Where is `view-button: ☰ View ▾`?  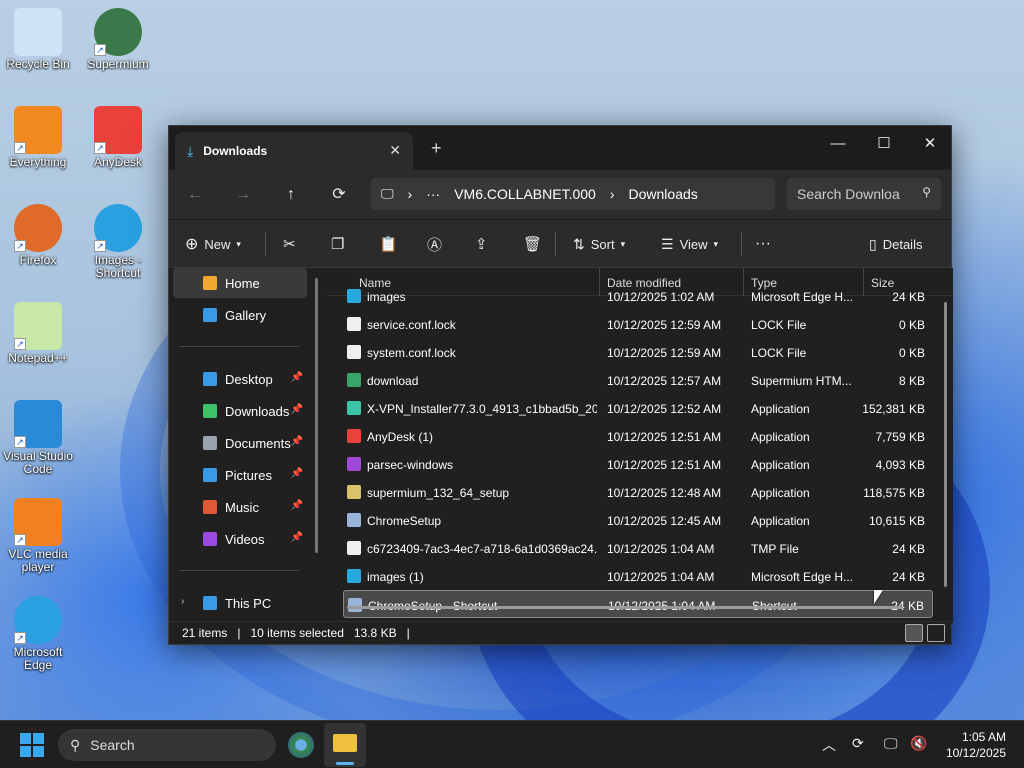 view-button: ☰ View ▾ is located at coordinates (689, 244).